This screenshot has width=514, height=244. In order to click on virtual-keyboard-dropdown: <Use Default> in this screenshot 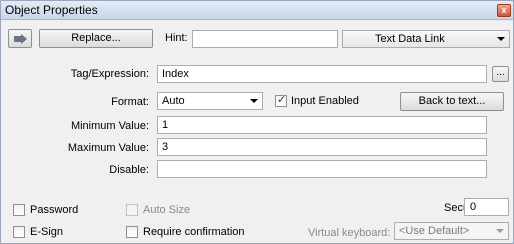, I will do `click(451, 231)`.